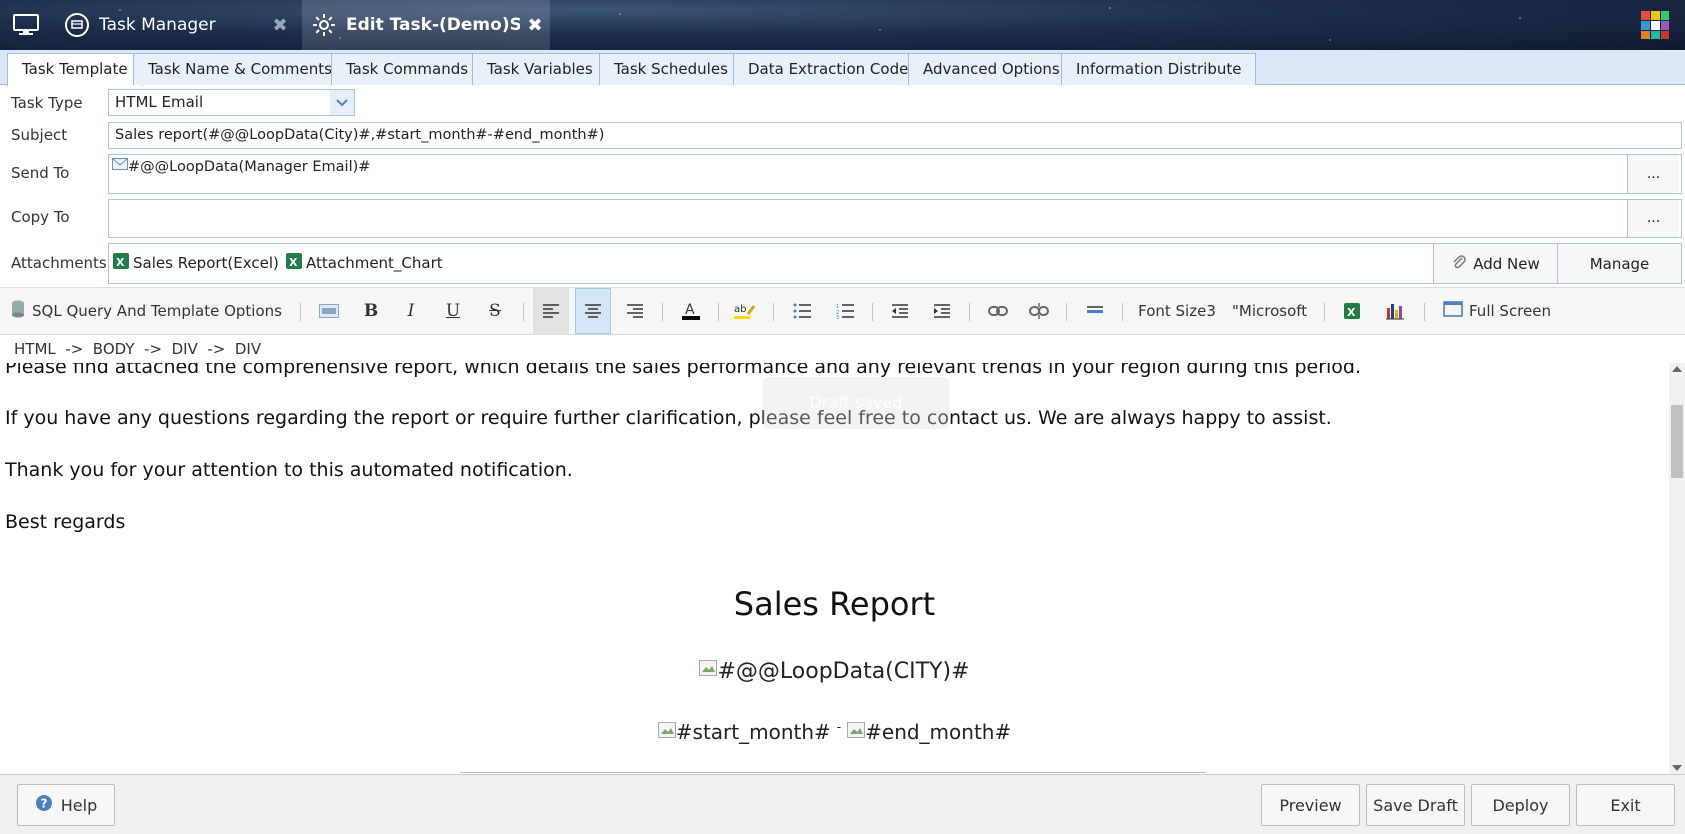 Image resolution: width=1685 pixels, height=834 pixels. What do you see at coordinates (453, 311) in the screenshot?
I see `underline-icon: U` at bounding box center [453, 311].